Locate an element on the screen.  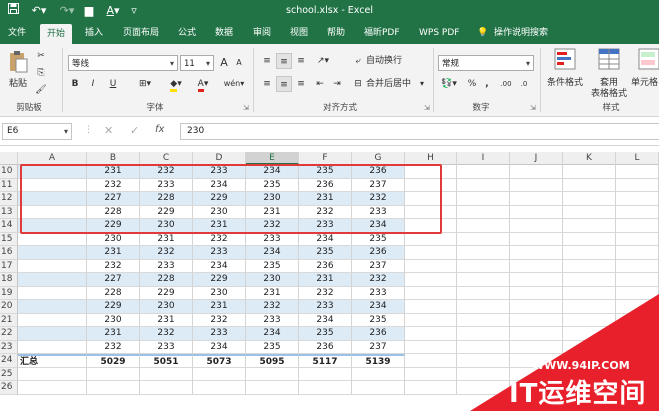
redo-icon: ↷▾ is located at coordinates (67, 11).